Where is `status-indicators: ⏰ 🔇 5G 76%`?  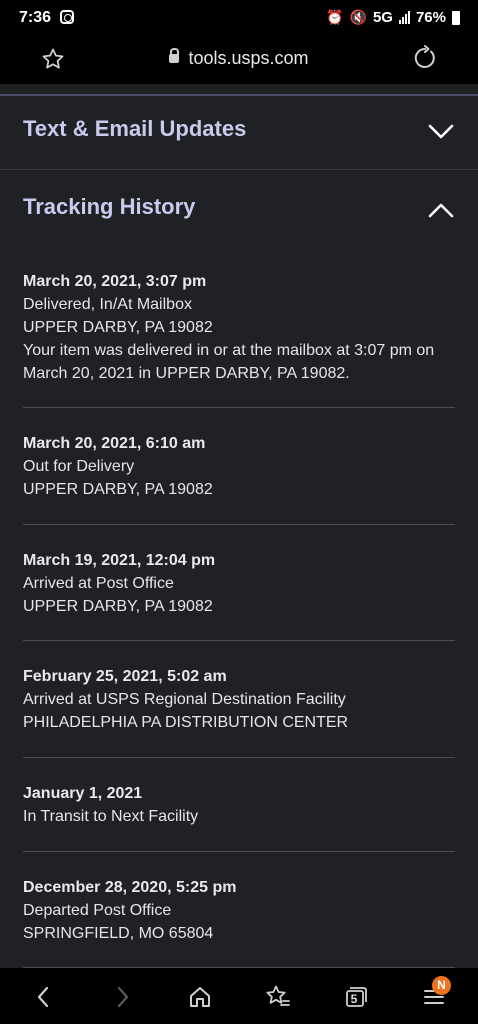
status-indicators: ⏰ 🔇 5G 76% is located at coordinates (393, 17).